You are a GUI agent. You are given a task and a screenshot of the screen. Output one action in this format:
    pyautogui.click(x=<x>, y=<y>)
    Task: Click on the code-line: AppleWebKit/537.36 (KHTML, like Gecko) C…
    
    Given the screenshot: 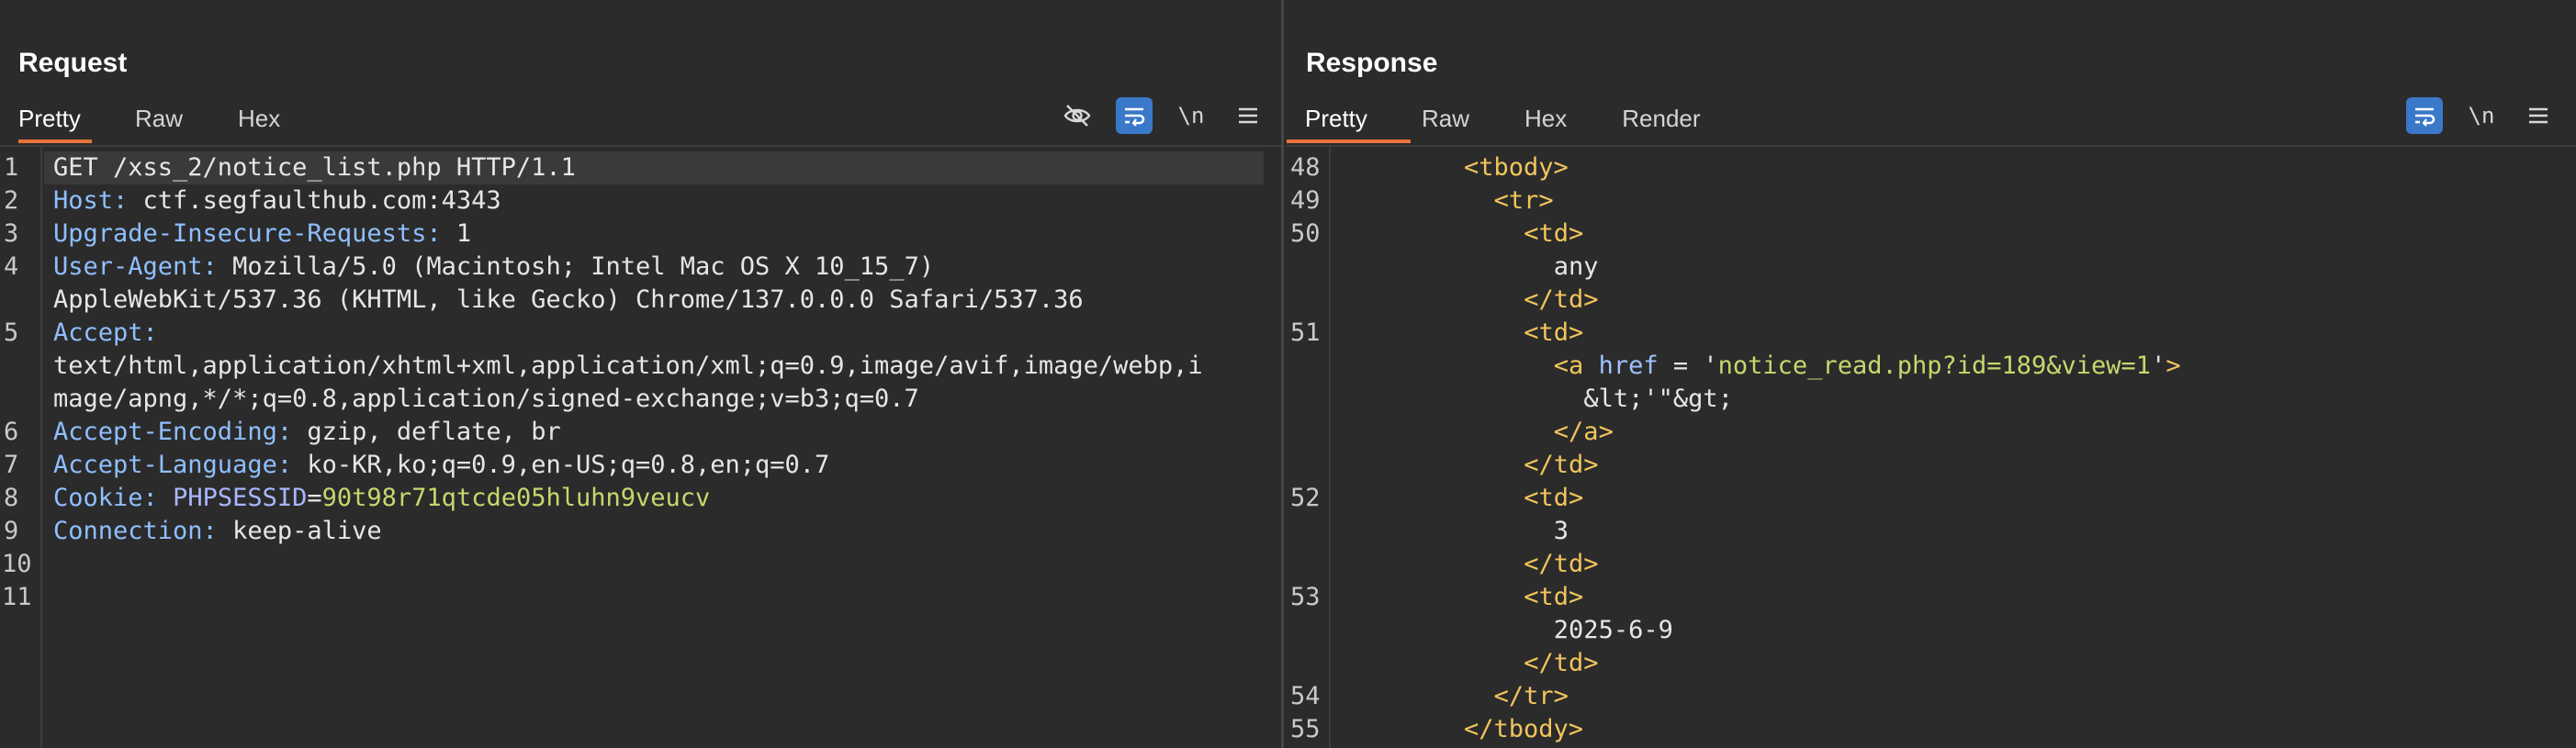 What is the action you would take?
    pyautogui.click(x=568, y=300)
    